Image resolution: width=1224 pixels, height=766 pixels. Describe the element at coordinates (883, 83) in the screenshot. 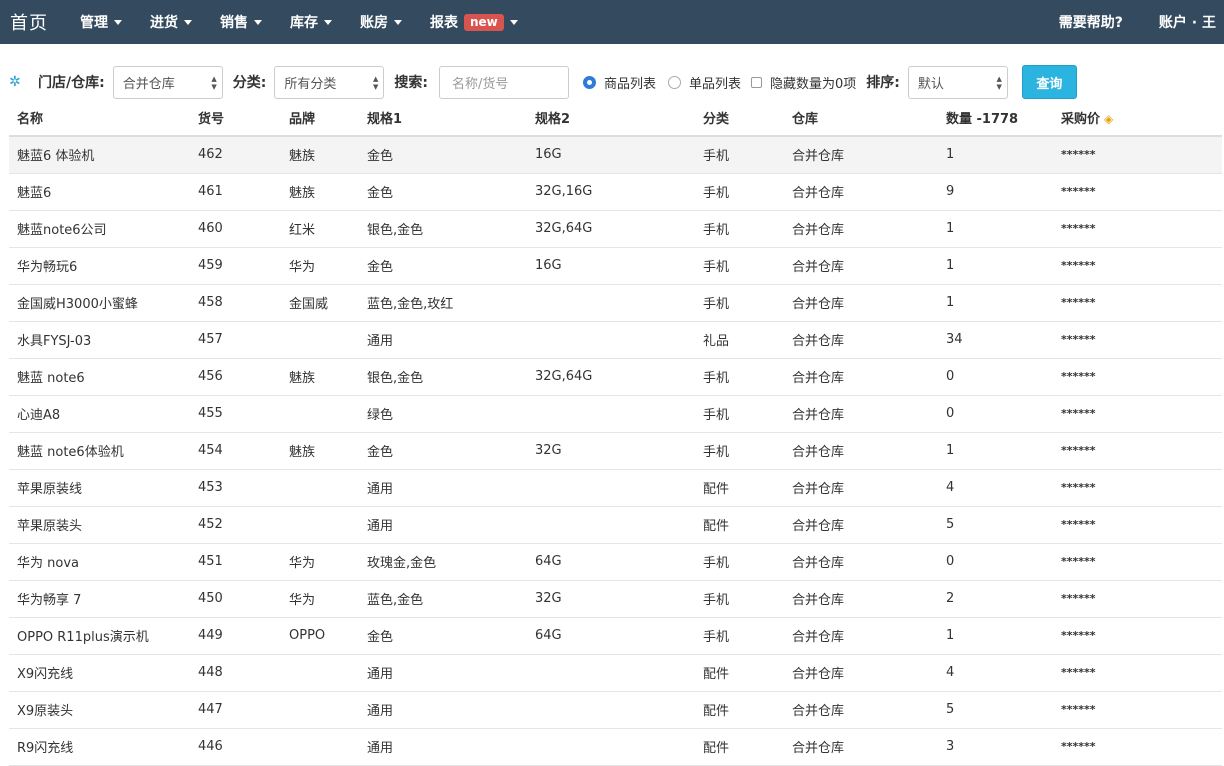

I see `sort-label: 排序:` at that location.